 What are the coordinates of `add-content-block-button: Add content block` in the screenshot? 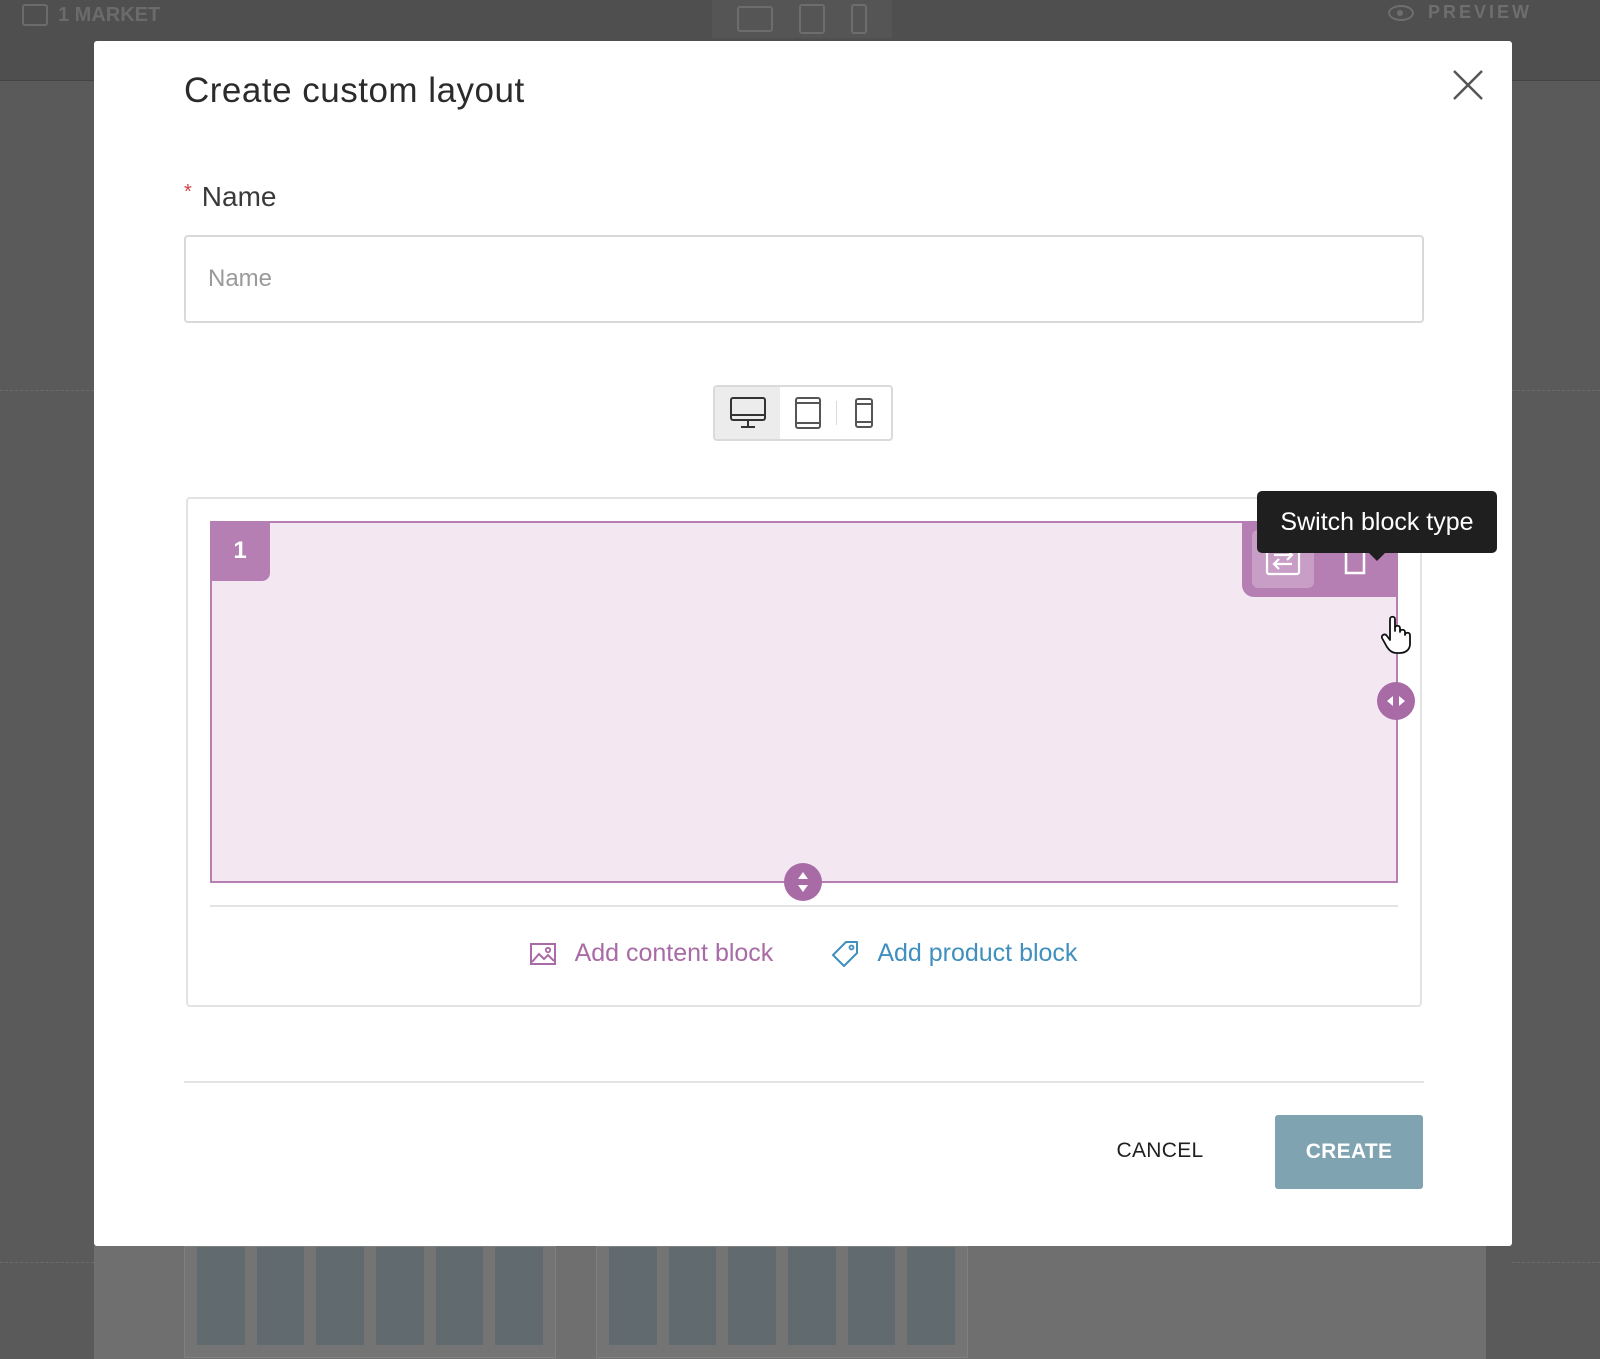 It's located at (651, 953).